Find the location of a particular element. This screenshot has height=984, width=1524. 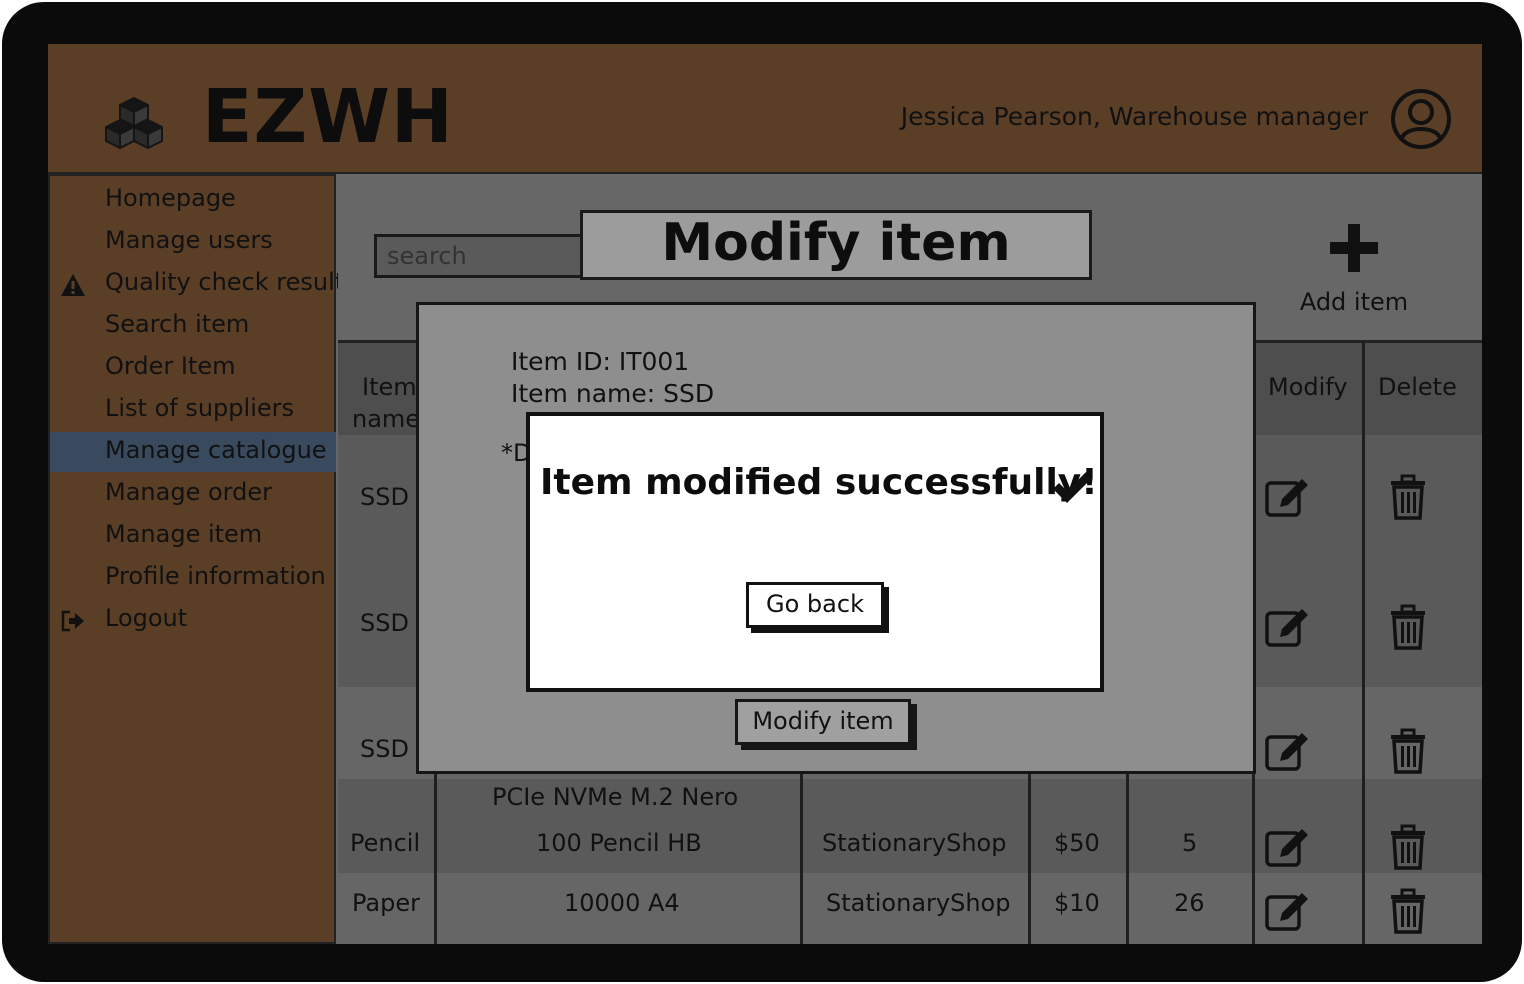

sidebar-item-profile-information: Profile information is located at coordinates (193, 578).